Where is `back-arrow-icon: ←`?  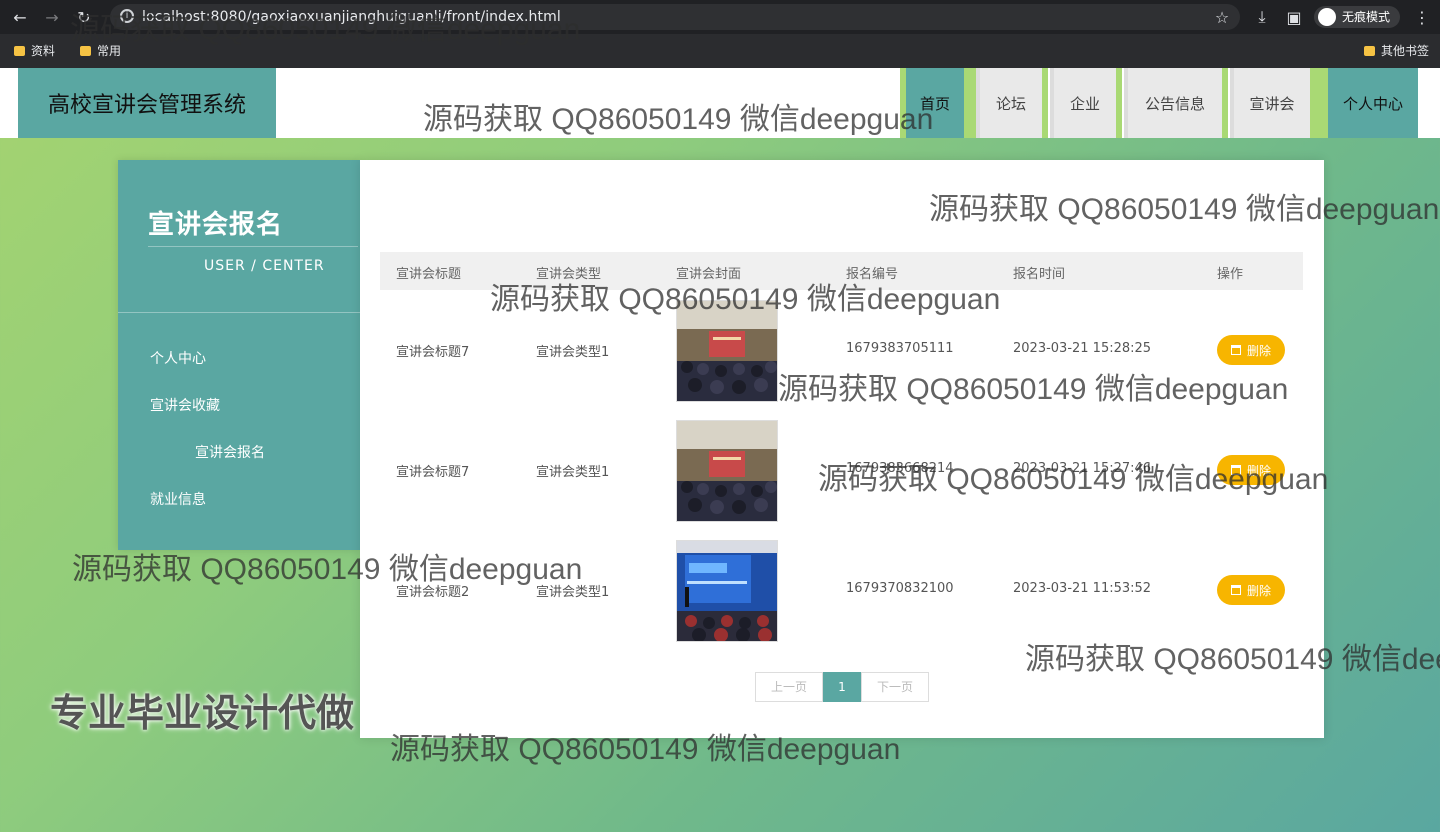 back-arrow-icon: ← is located at coordinates (20, 17).